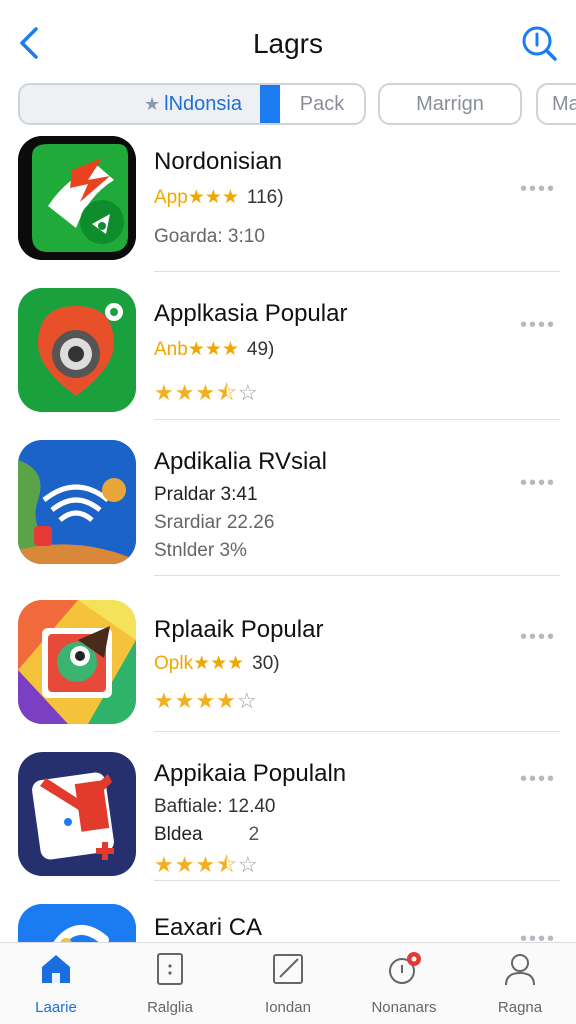 This screenshot has height=1024, width=576. What do you see at coordinates (170, 969) in the screenshot?
I see `document-icon` at bounding box center [170, 969].